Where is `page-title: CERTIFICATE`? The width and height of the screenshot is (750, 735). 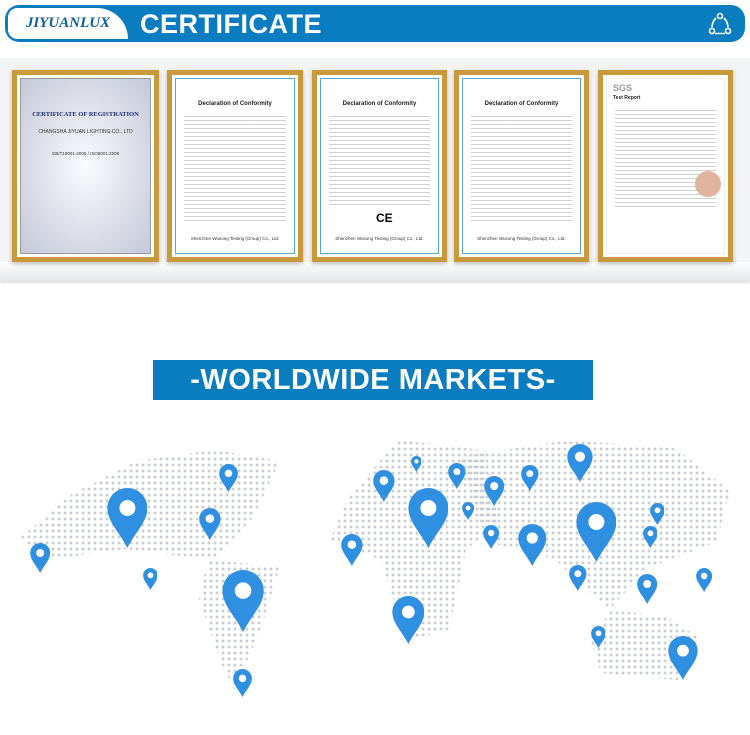 page-title: CERTIFICATE is located at coordinates (231, 24).